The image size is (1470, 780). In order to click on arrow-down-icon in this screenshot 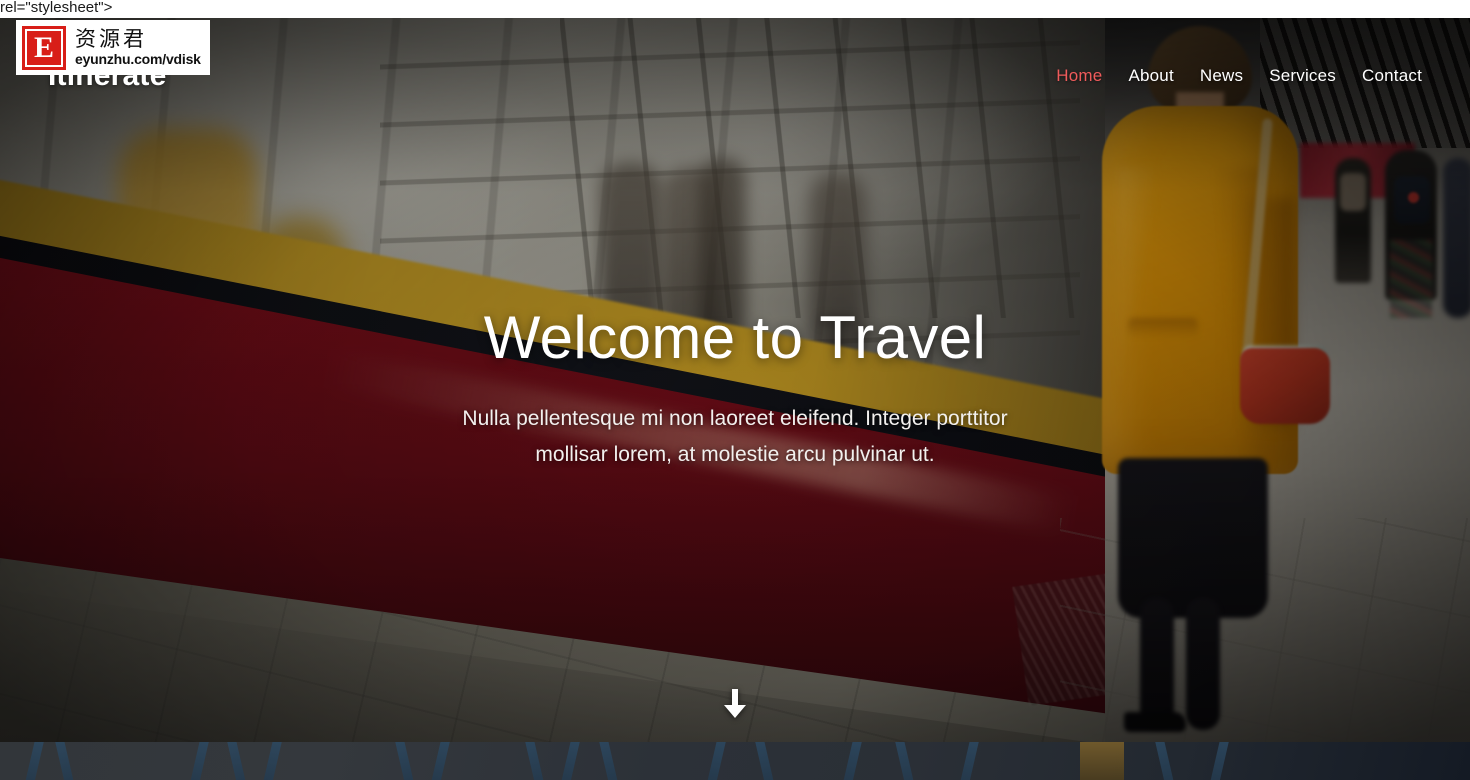, I will do `click(735, 704)`.